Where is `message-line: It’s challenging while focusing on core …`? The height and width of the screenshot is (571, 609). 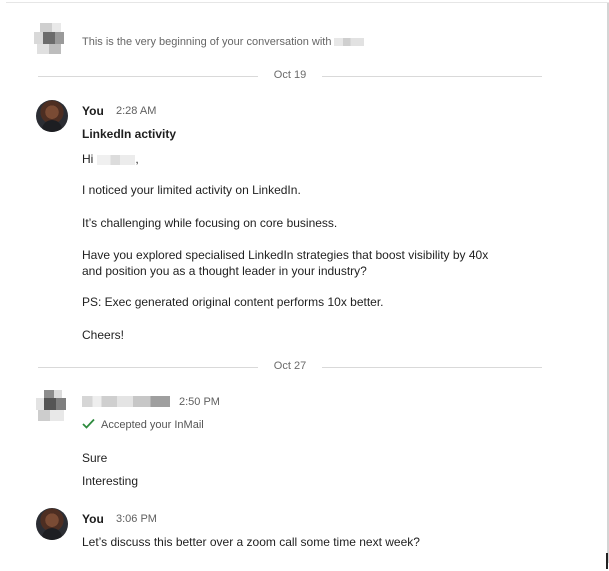
message-line: It’s challenging while focusing on core … is located at coordinates (210, 223).